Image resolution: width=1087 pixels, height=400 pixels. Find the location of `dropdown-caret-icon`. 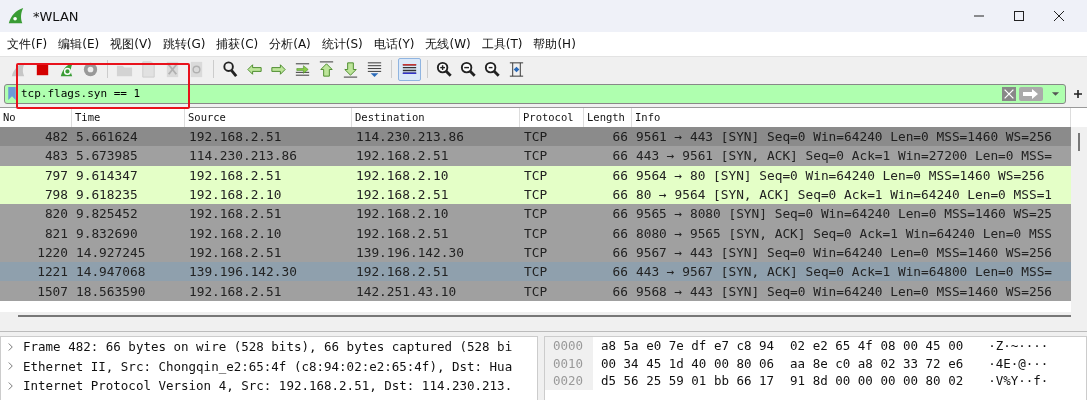

dropdown-caret-icon is located at coordinates (1055, 93).